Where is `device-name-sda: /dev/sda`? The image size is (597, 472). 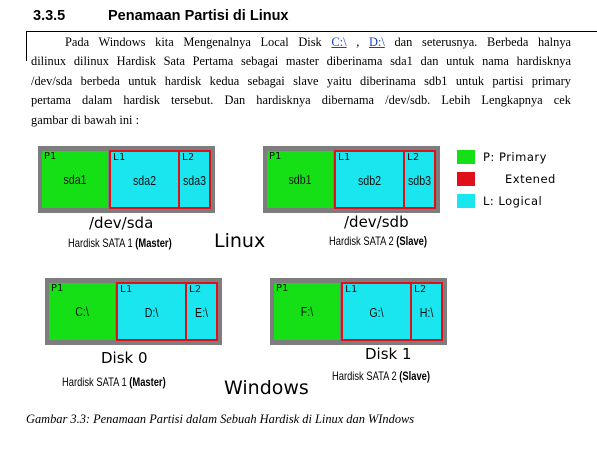 device-name-sda: /dev/sda is located at coordinates (121, 223).